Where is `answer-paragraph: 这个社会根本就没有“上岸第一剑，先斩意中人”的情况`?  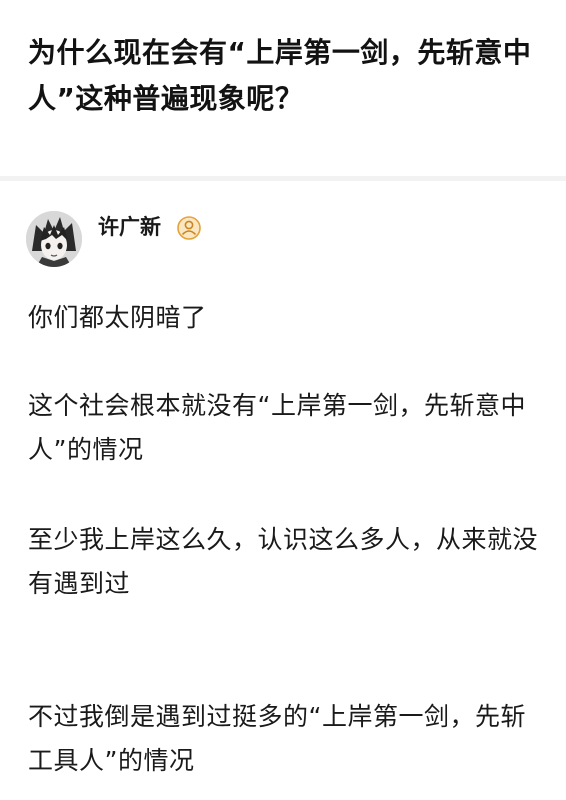 answer-paragraph: 这个社会根本就没有“上岸第一剑，先斩意中人”的情况 is located at coordinates (277, 427).